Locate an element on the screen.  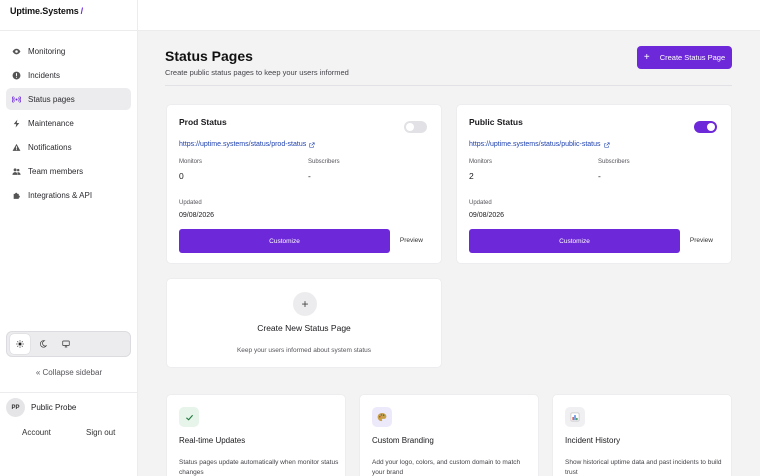
bar-chart-icon is located at coordinates (575, 417).